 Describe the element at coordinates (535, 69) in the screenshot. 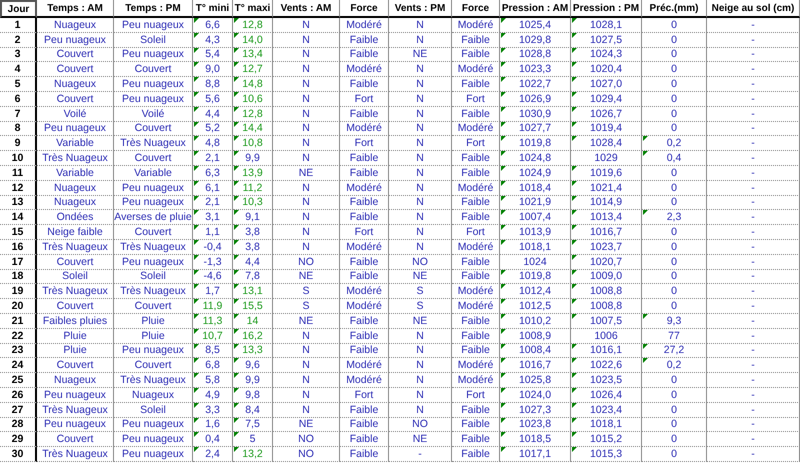

I see `table-cell: 1023,3` at that location.